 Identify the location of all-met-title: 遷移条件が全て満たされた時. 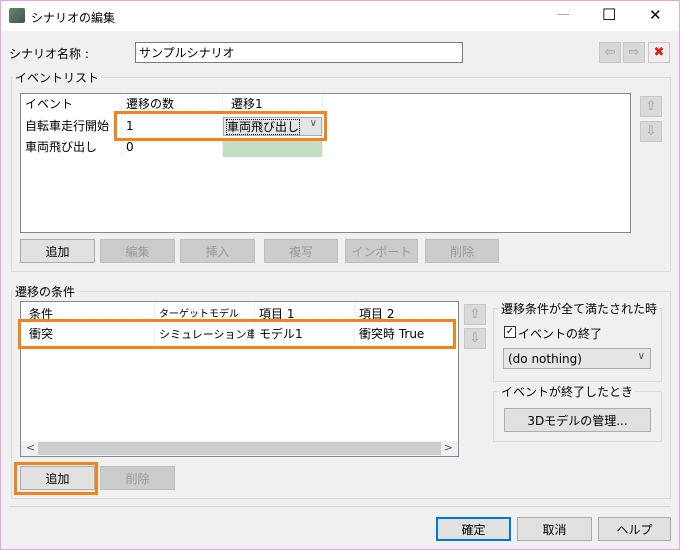
(579, 308).